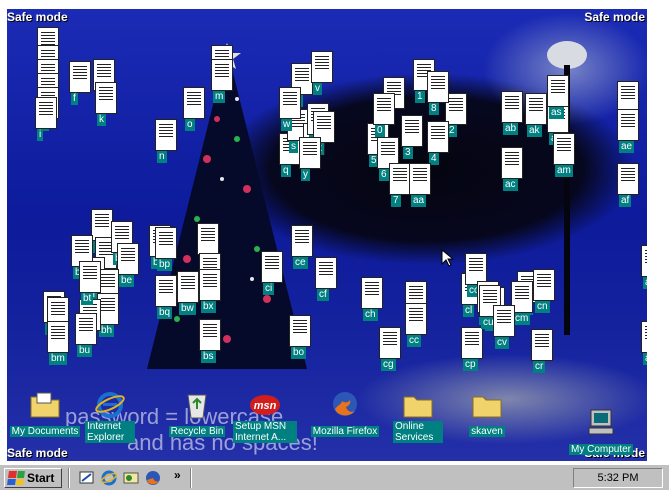 The image size is (669, 490). I want to click on desktop-icon-label: Mozilla Firefox, so click(345, 431).